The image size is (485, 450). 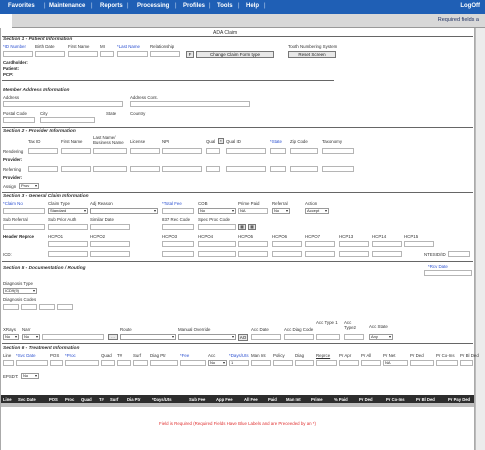 I want to click on hcp14-input, so click(x=387, y=244).